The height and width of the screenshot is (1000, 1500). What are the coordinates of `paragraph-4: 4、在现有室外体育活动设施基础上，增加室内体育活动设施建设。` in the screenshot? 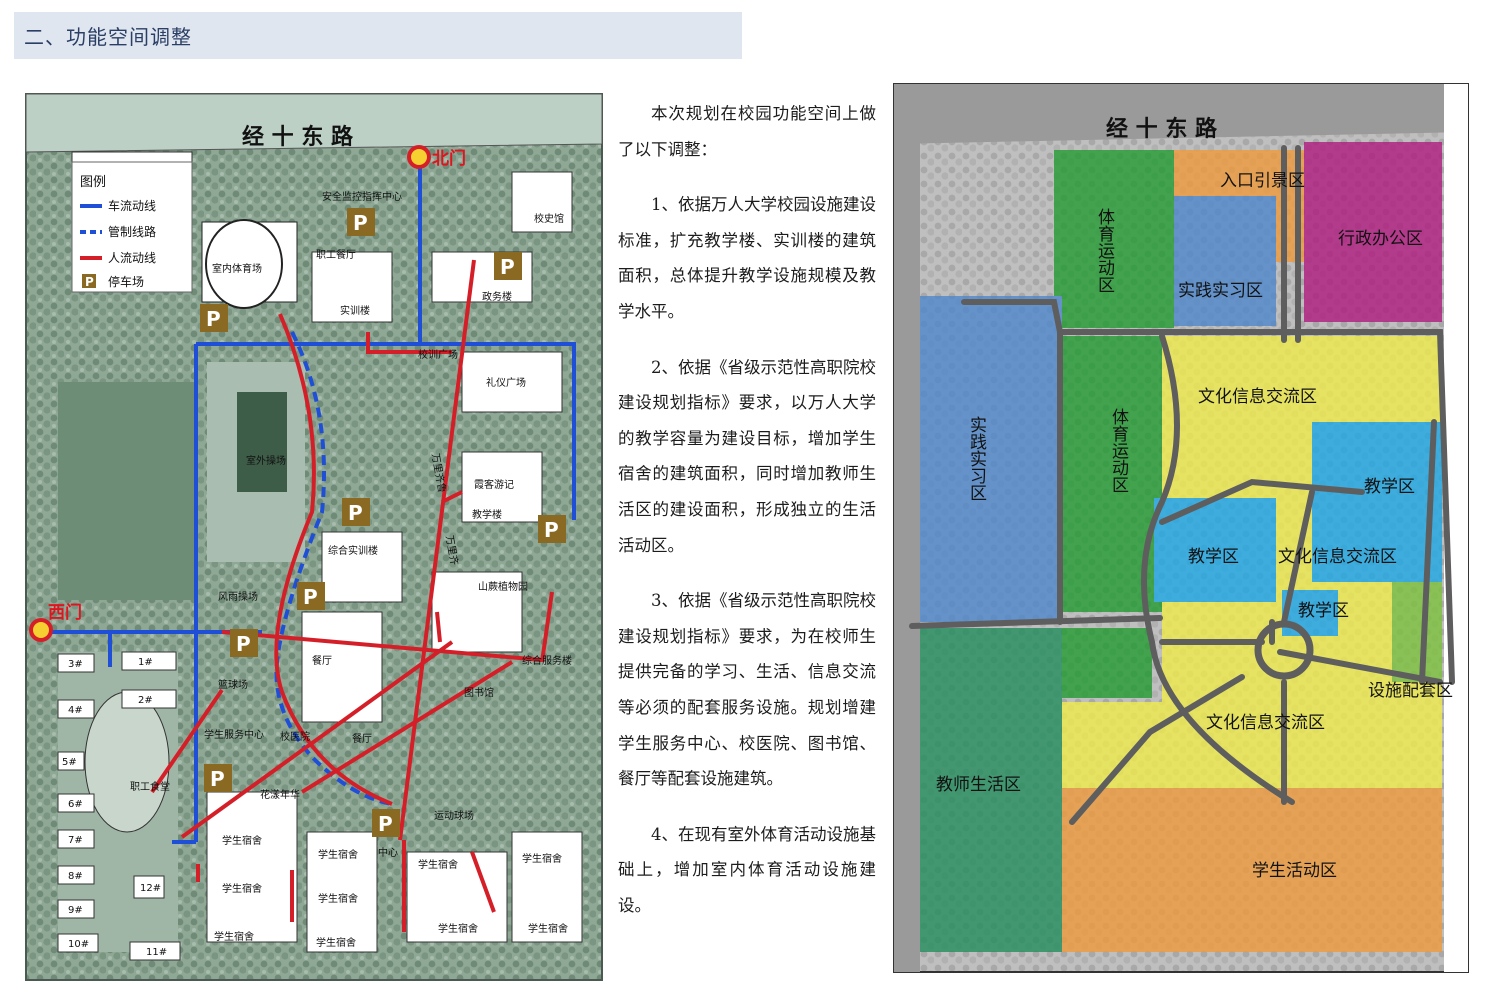 It's located at (747, 869).